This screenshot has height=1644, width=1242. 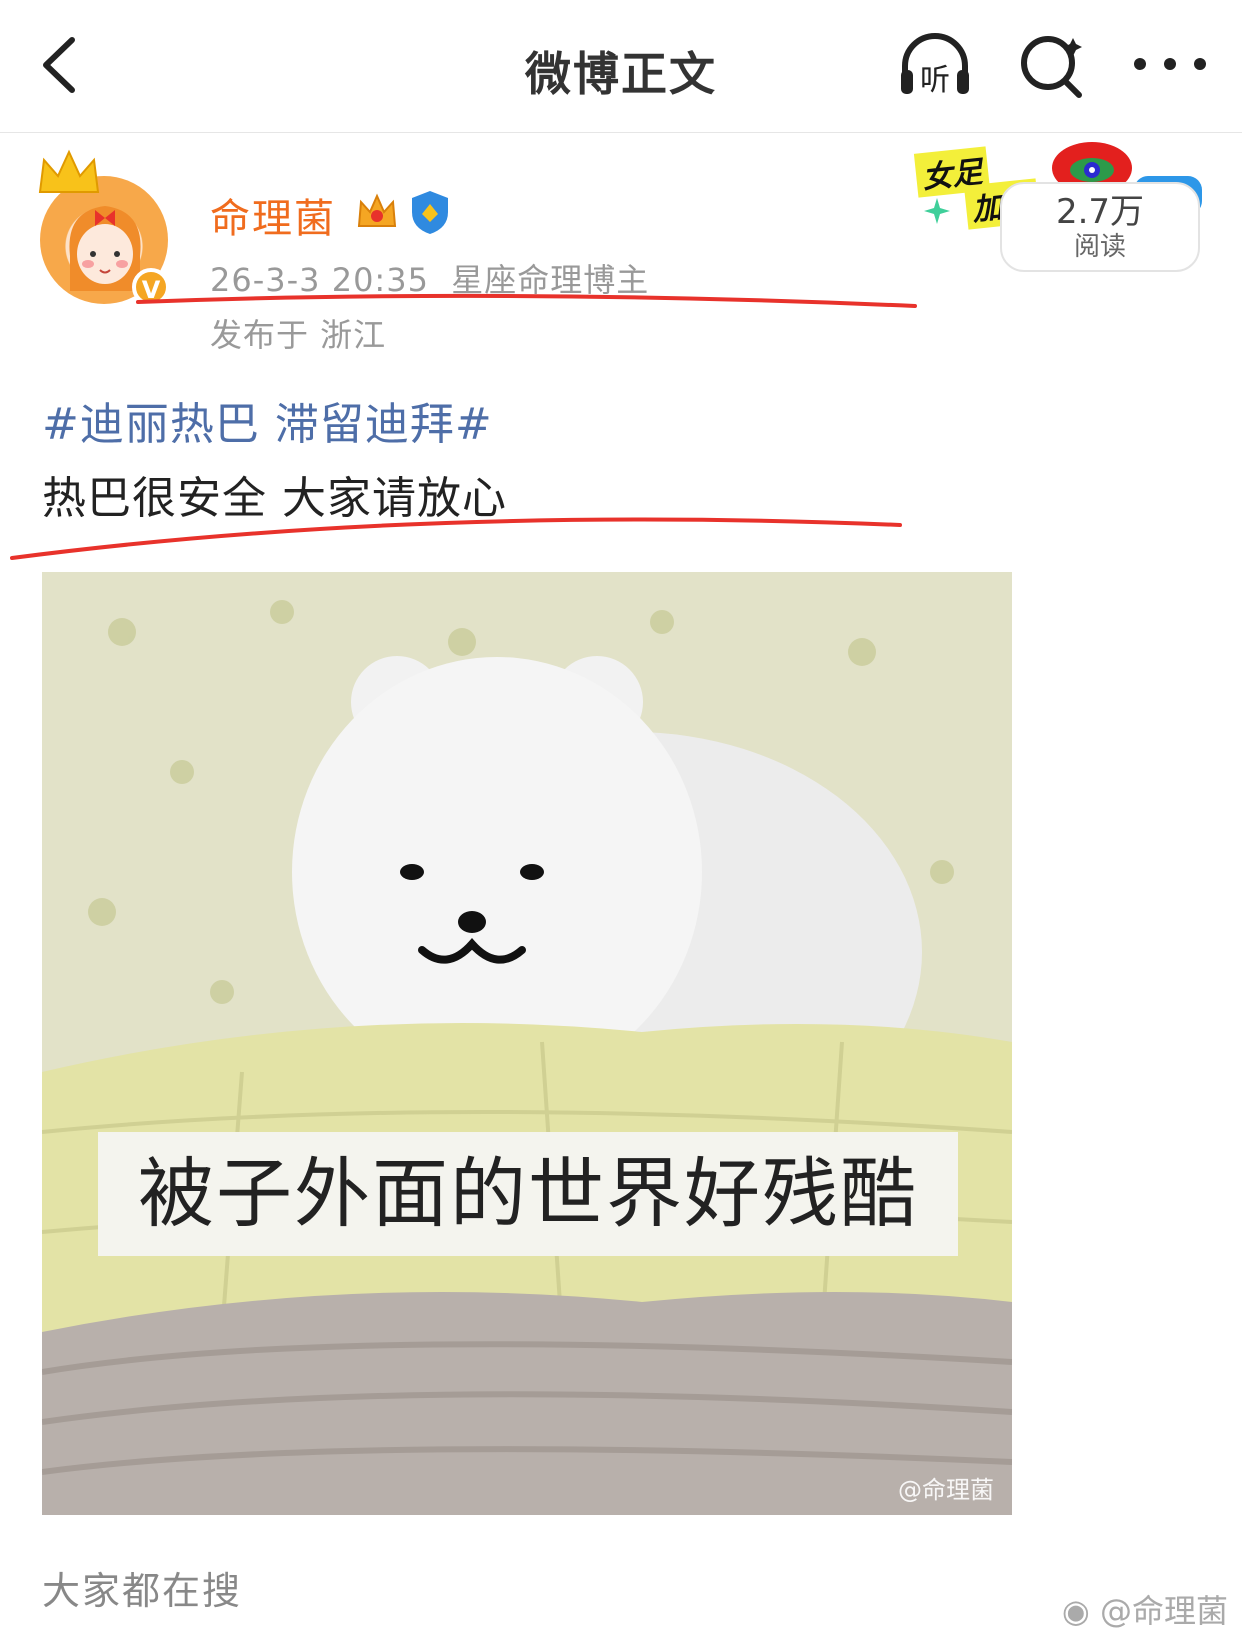 What do you see at coordinates (151, 287) in the screenshot?
I see `verified-v-badge: V` at bounding box center [151, 287].